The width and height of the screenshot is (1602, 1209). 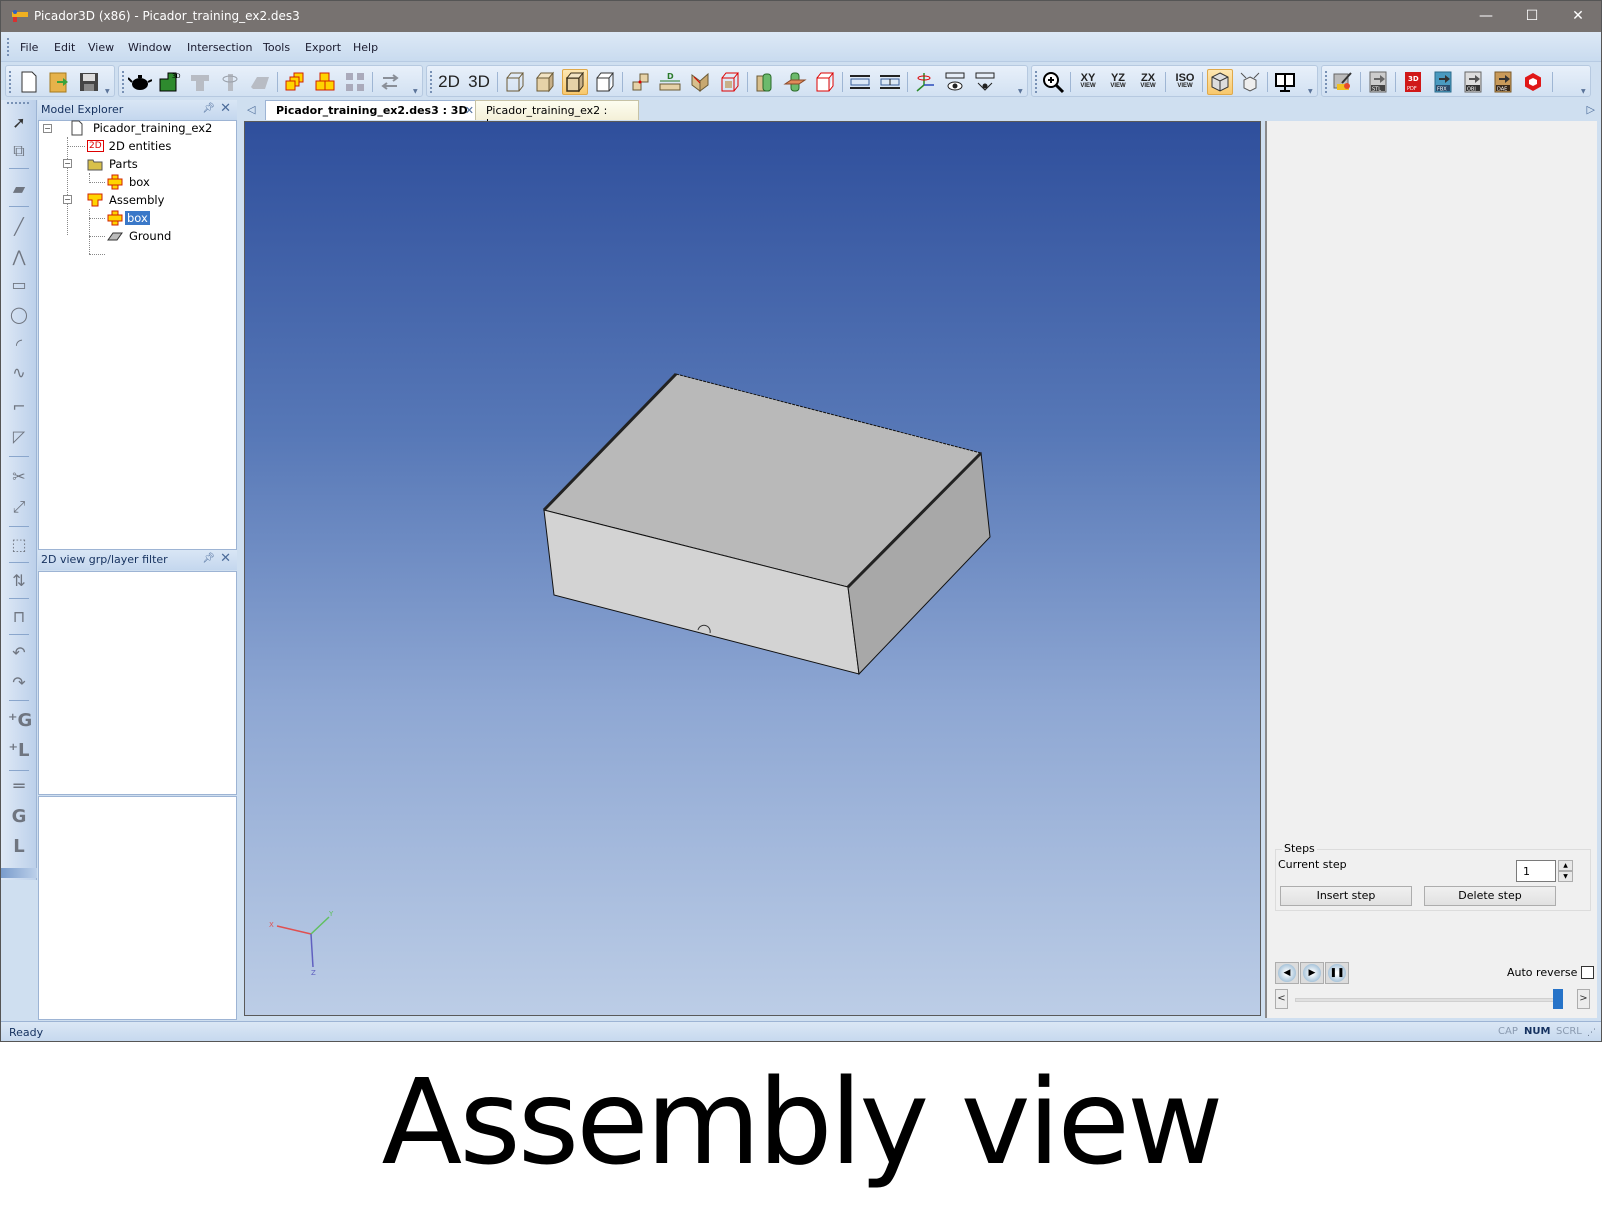 What do you see at coordinates (323, 47) in the screenshot?
I see `menu-export: Export` at bounding box center [323, 47].